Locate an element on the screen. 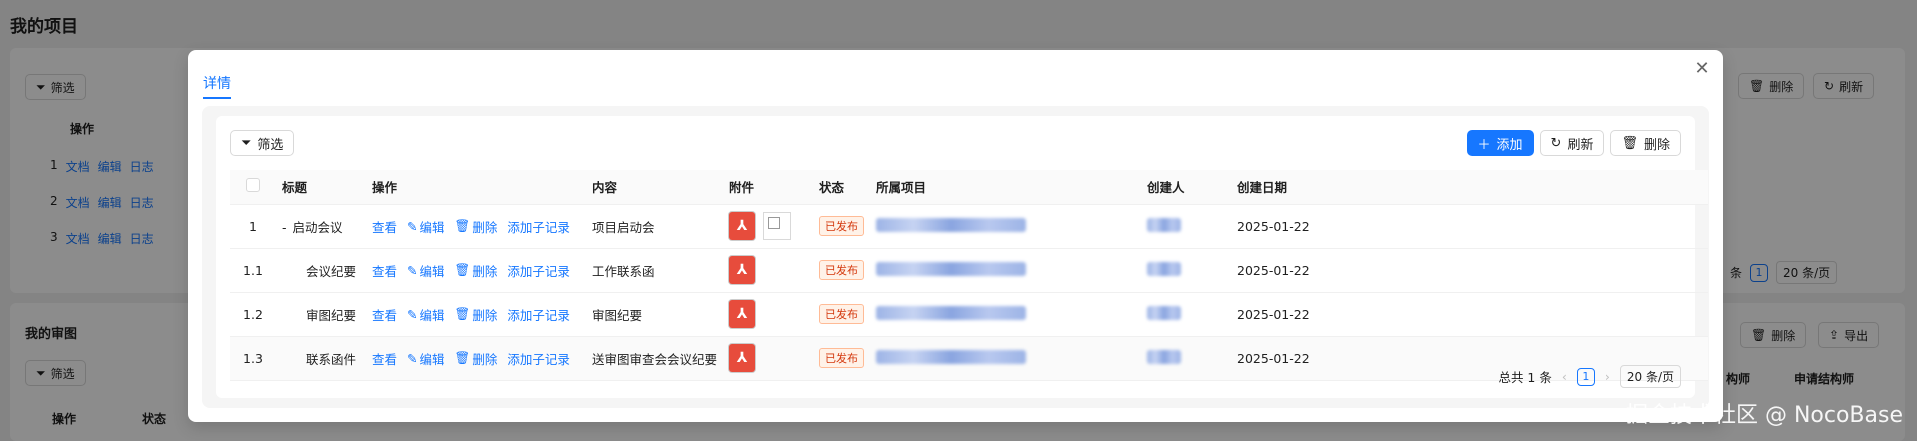 The width and height of the screenshot is (1917, 441). page-number: 1 is located at coordinates (1585, 376).